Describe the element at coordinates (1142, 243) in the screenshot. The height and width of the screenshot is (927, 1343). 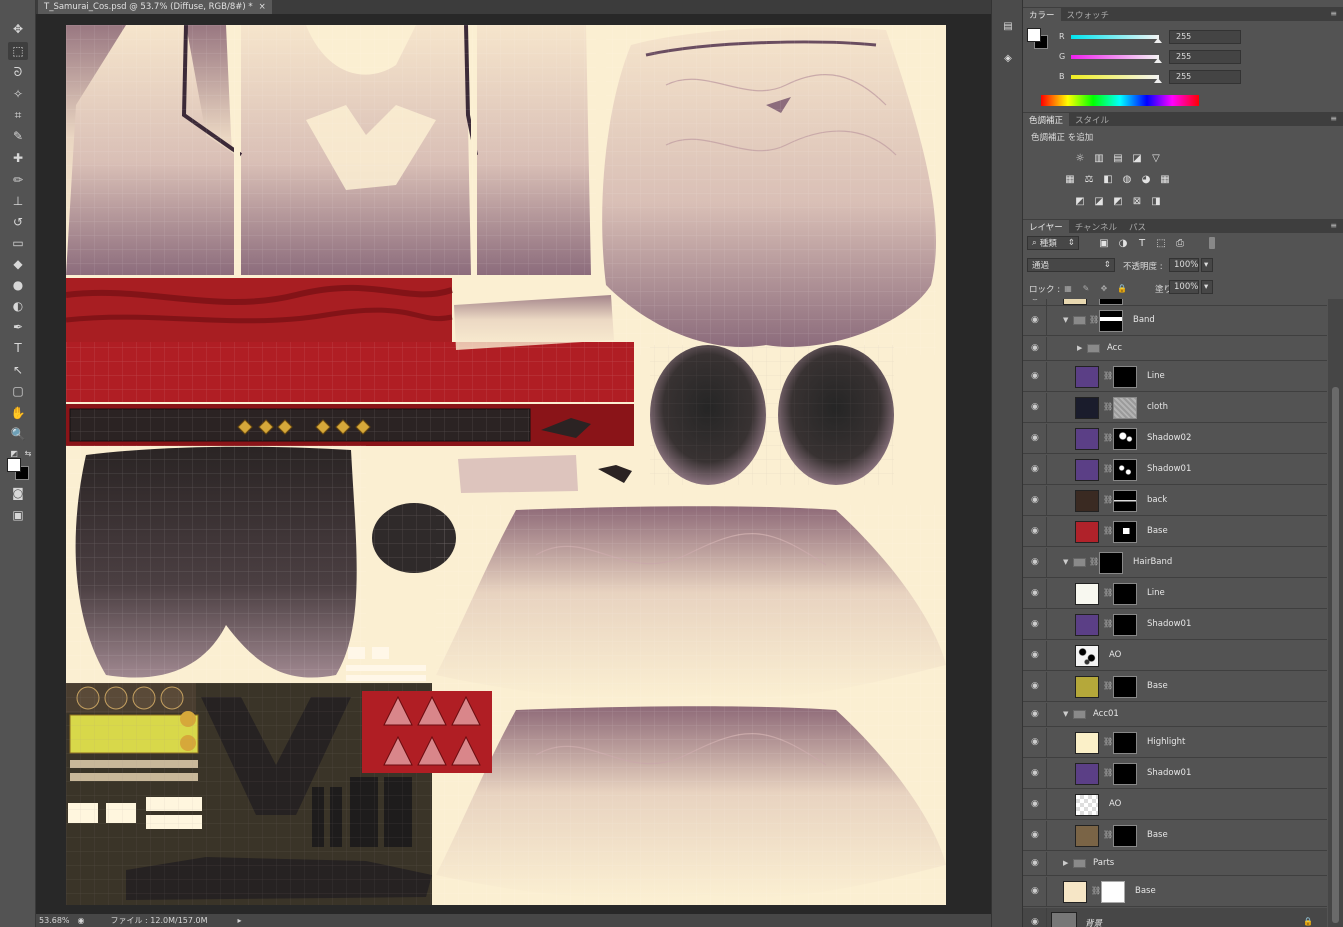
I see `type-filter-icon: T` at that location.